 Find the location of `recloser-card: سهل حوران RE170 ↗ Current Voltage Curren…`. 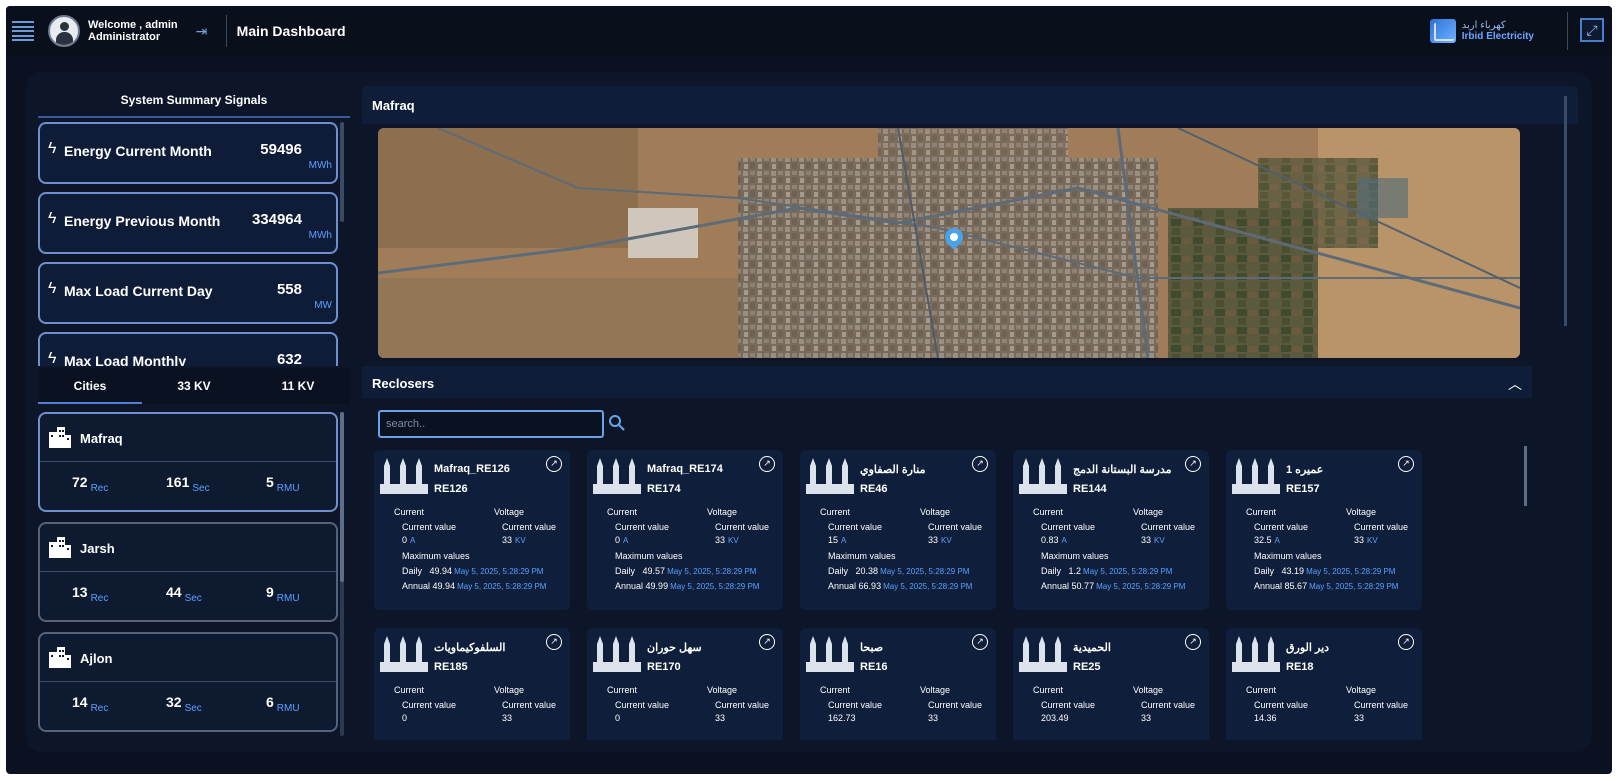

recloser-card: سهل حوران RE170 ↗ Current Voltage Curren… is located at coordinates (685, 684).